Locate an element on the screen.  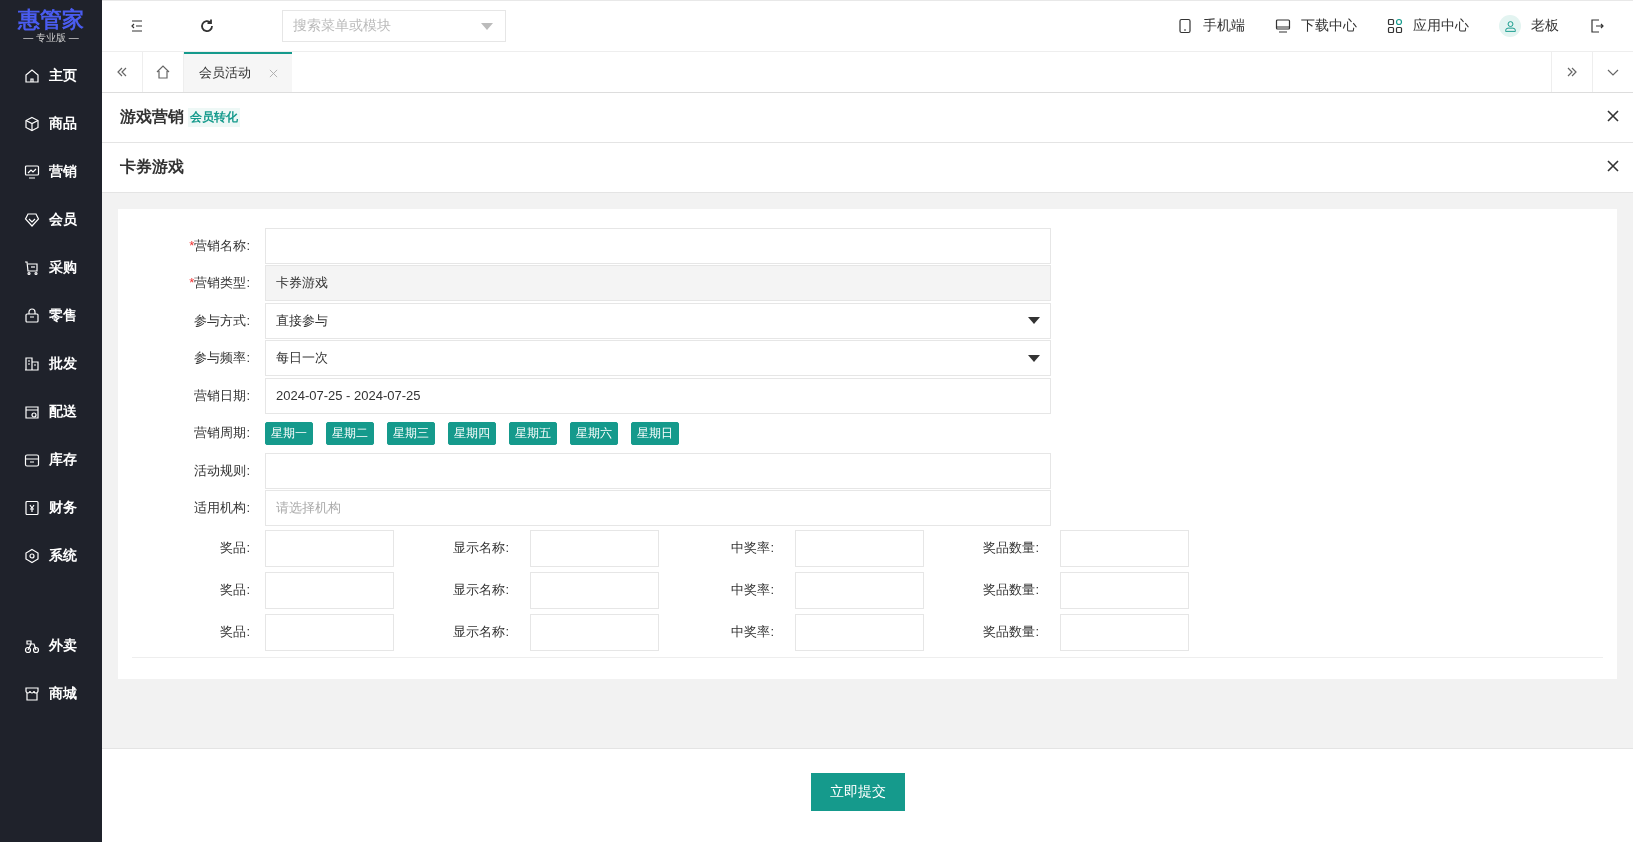
toolbar-link: 老板 is located at coordinates (1529, 26).